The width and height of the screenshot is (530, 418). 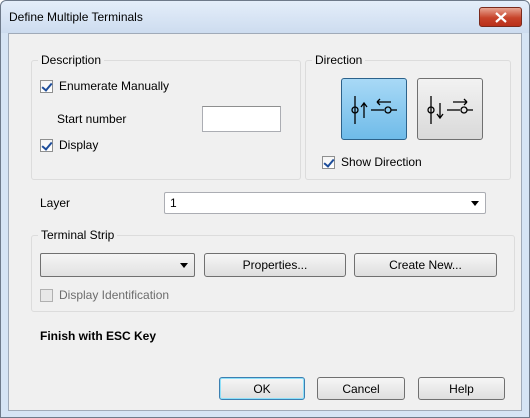 I want to click on display-checkbox-row: Display, so click(x=69, y=145).